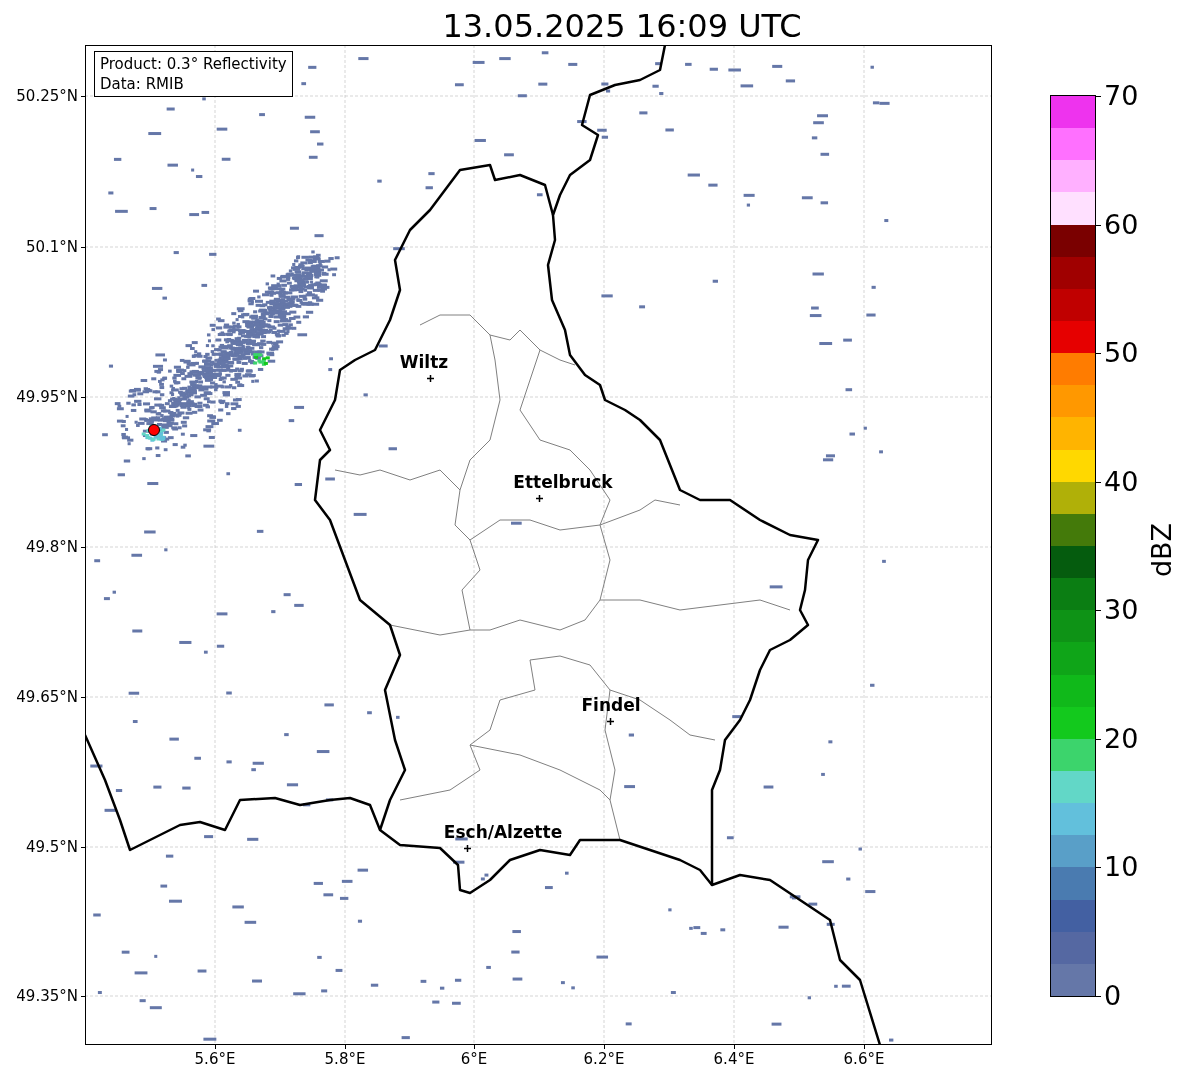 The width and height of the screenshot is (1184, 1081). Describe the element at coordinates (563, 482) in the screenshot. I see `place-label: Ettelbruck` at that location.